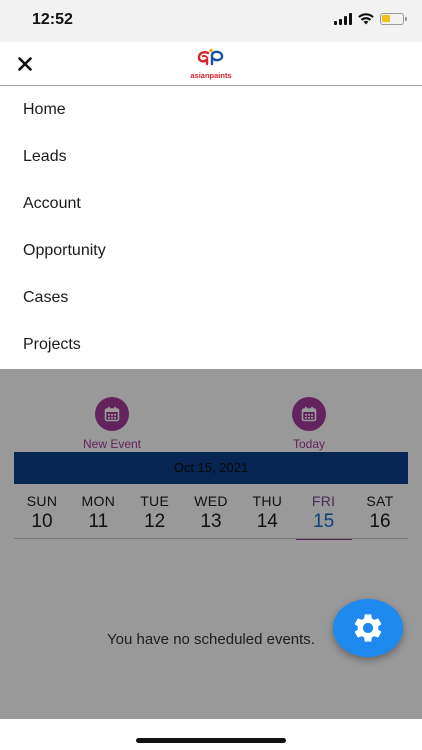 This screenshot has width=422, height=750. Describe the element at coordinates (211, 203) in the screenshot. I see `menu-item-account: Account` at that location.